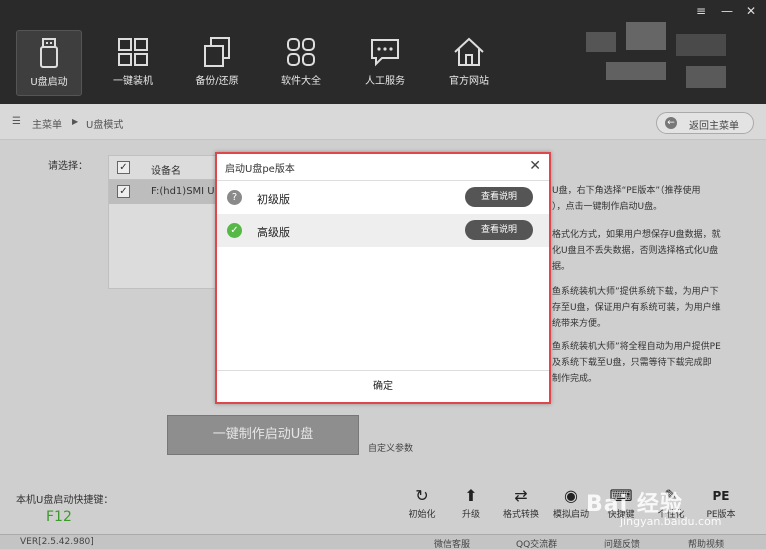 Image resolution: width=766 pixels, height=550 pixels. What do you see at coordinates (471, 495) in the screenshot?
I see `upload-icon: ⬆` at bounding box center [471, 495].